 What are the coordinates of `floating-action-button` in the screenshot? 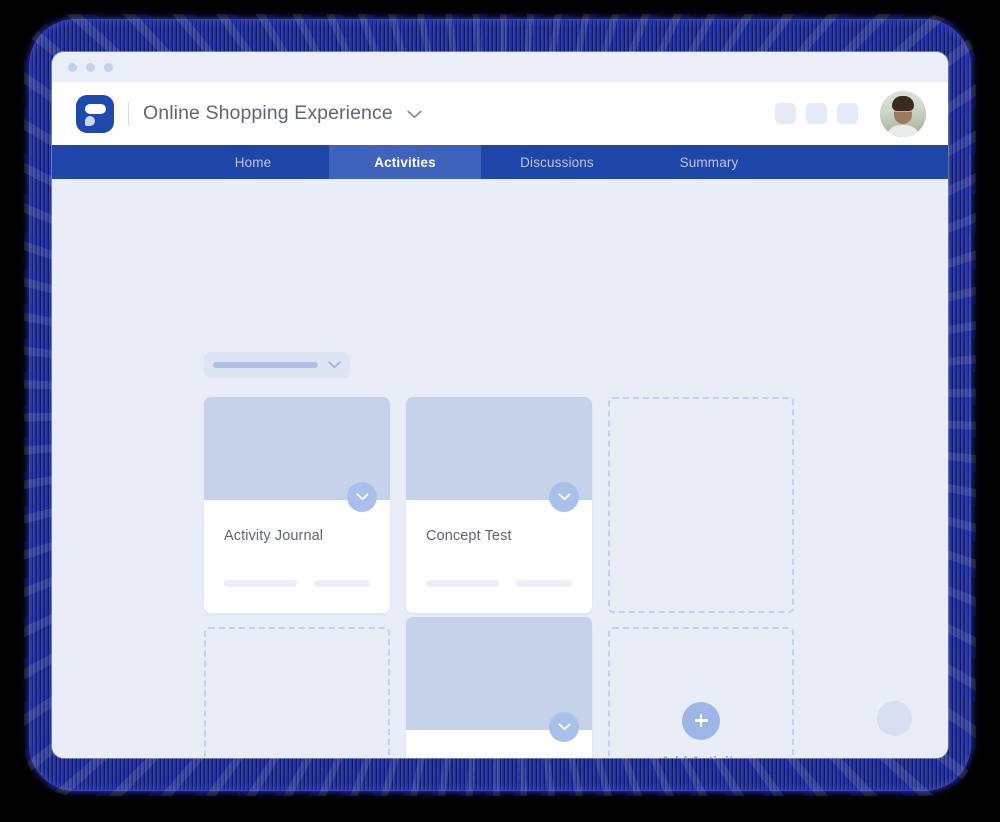 It's located at (894, 718).